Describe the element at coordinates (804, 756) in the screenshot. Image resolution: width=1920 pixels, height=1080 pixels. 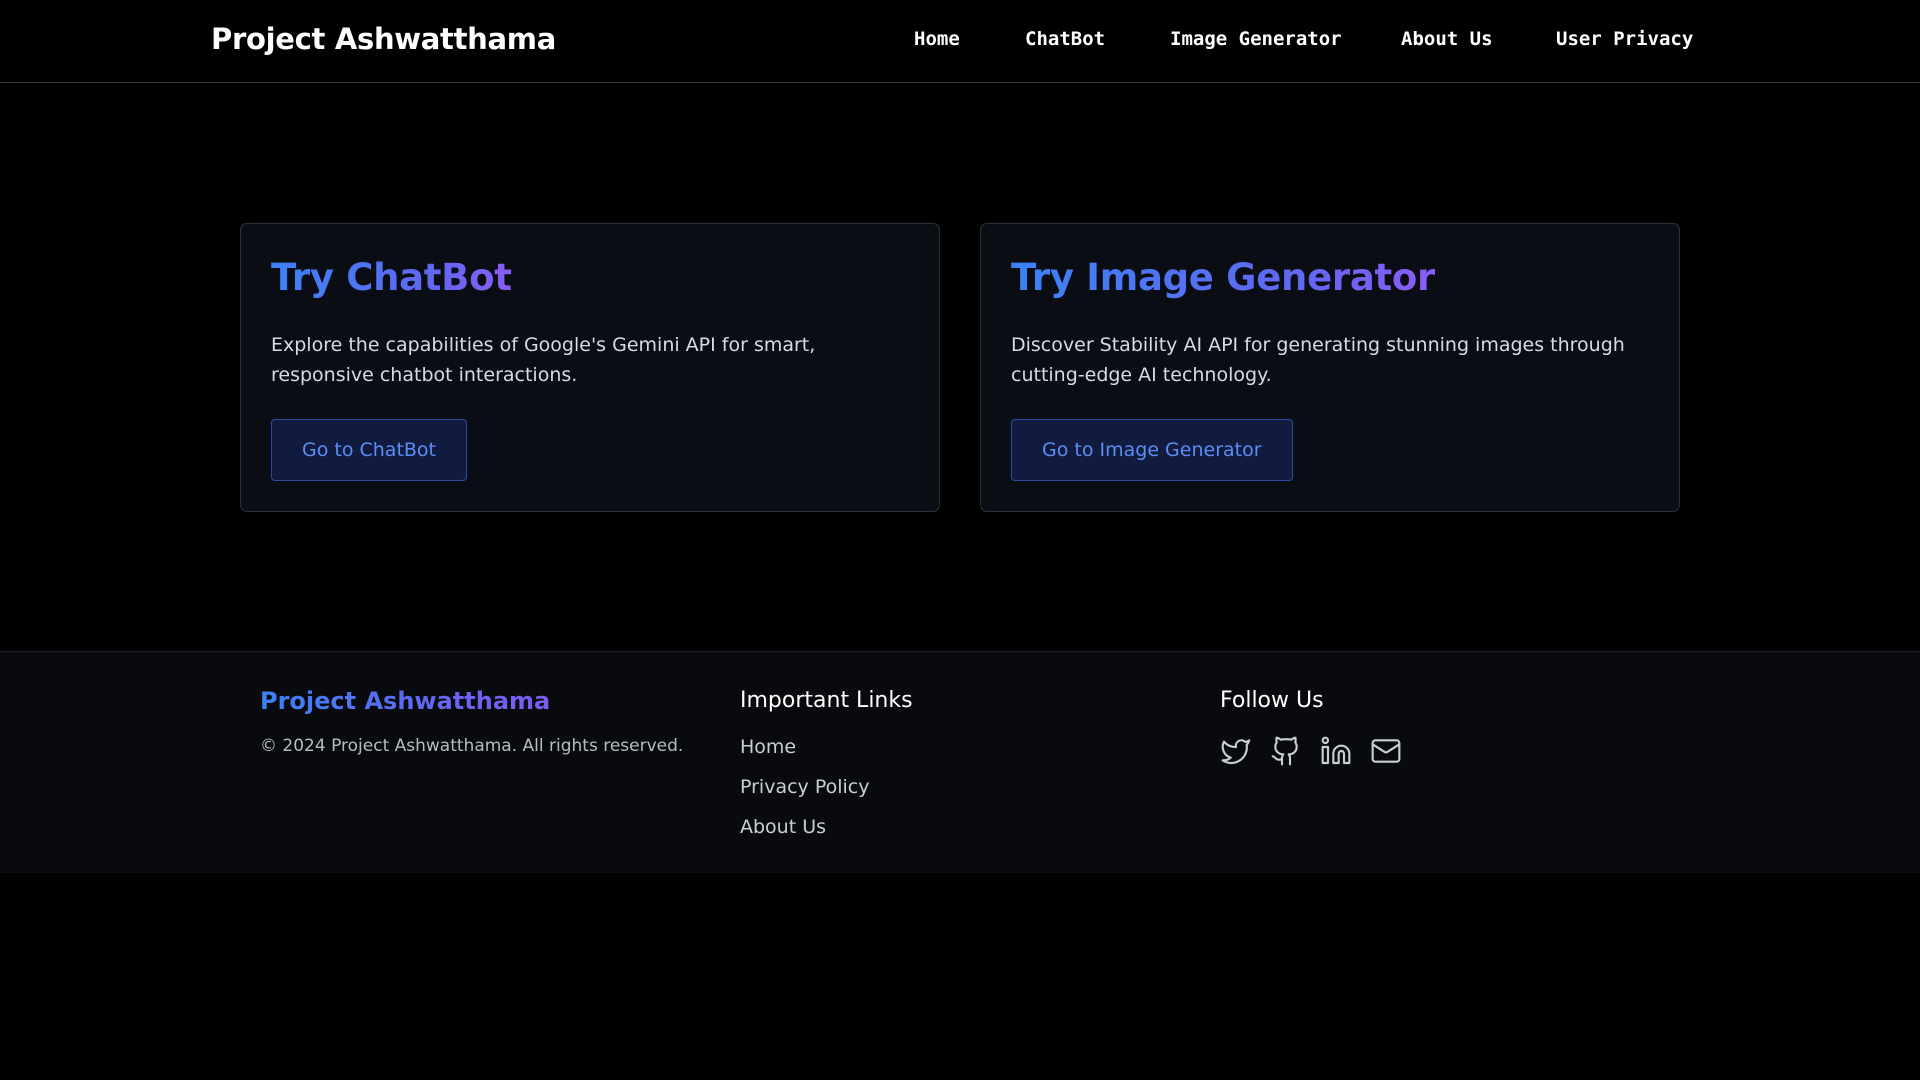
I see `list-item: Home` at that location.